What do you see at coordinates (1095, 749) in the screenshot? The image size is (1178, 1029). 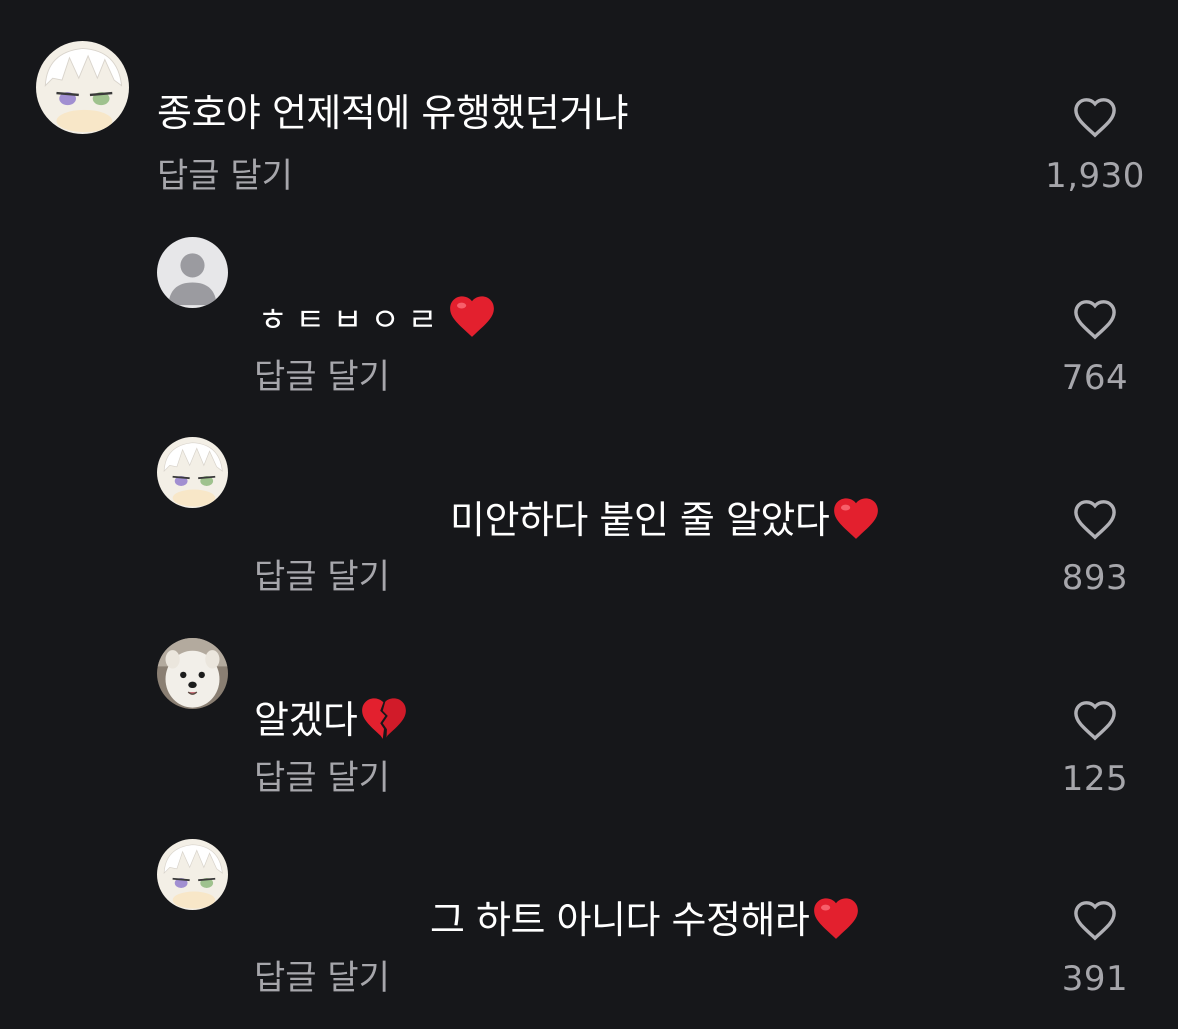 I see `like-button: 125` at bounding box center [1095, 749].